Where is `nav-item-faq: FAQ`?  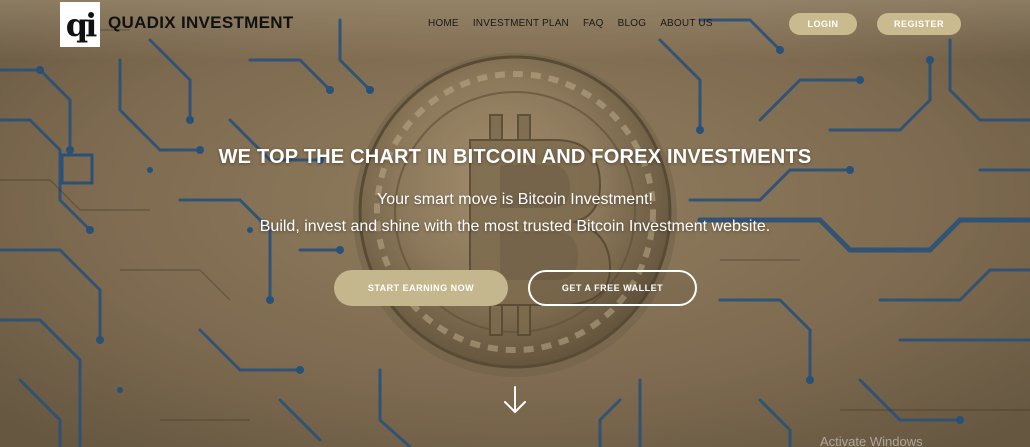 nav-item-faq: FAQ is located at coordinates (593, 23).